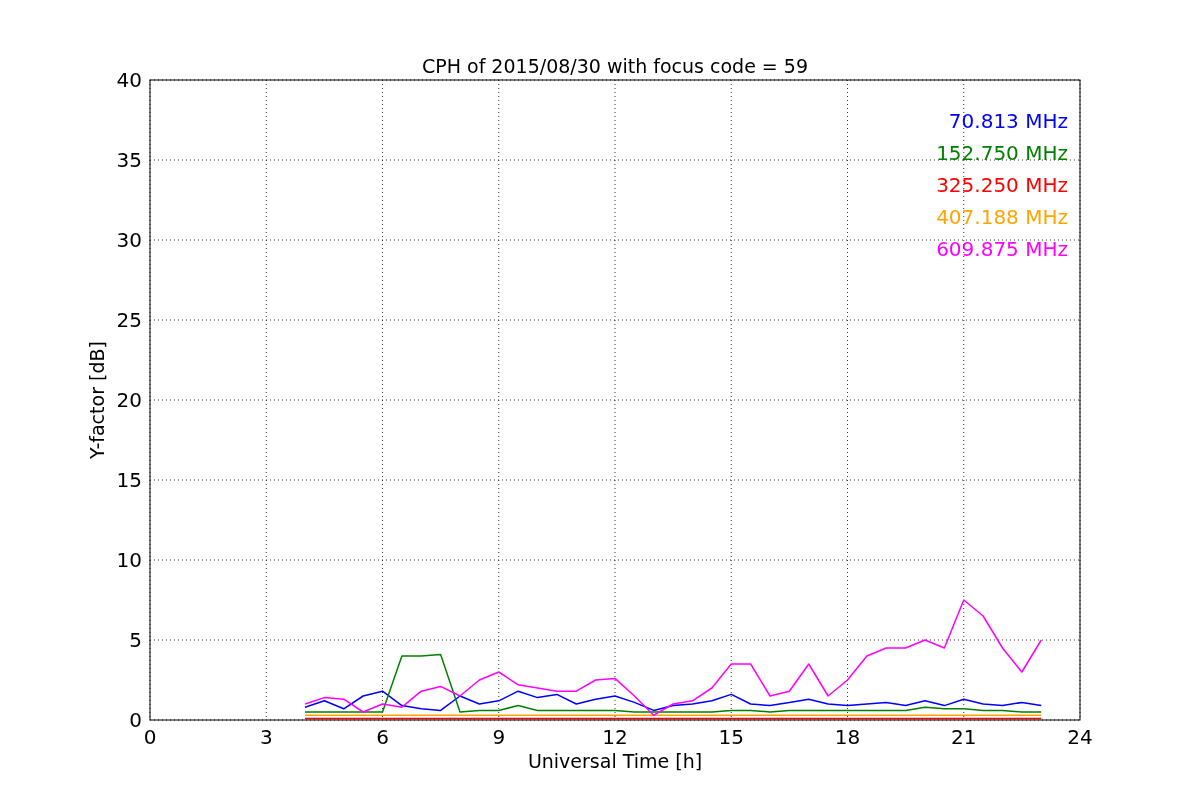 The image size is (1200, 800). What do you see at coordinates (499, 737) in the screenshot?
I see `tick-label: 9` at bounding box center [499, 737].